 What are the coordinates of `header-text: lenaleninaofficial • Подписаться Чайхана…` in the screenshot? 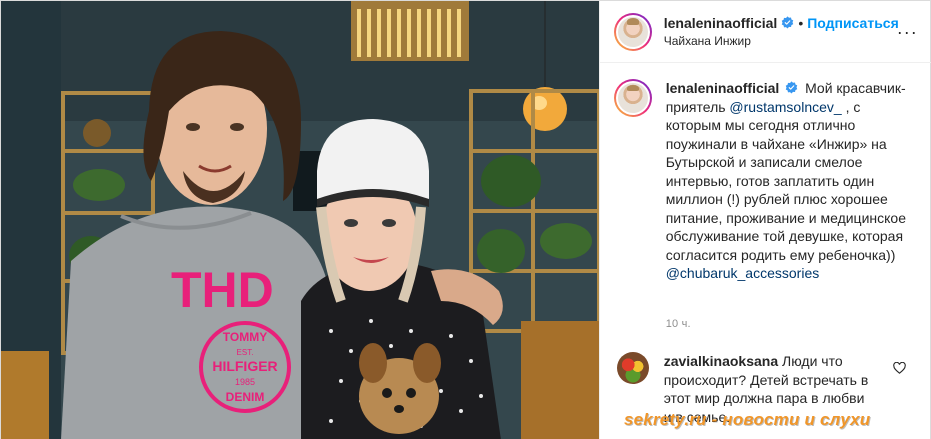 It's located at (781, 32).